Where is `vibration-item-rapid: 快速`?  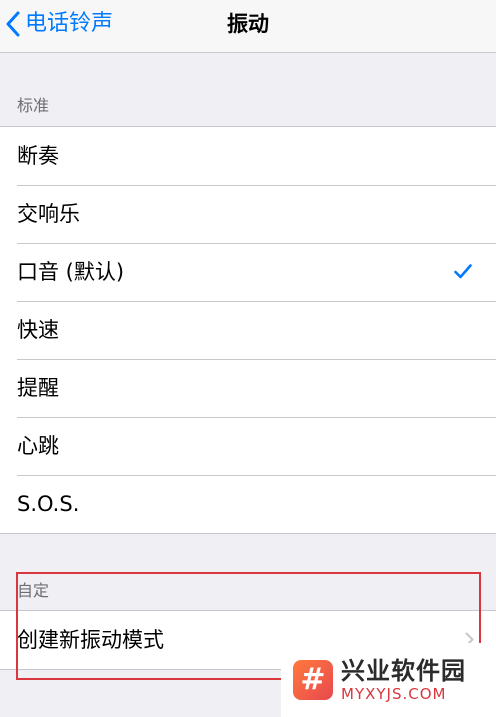
vibration-item-rapid: 快速 is located at coordinates (248, 330).